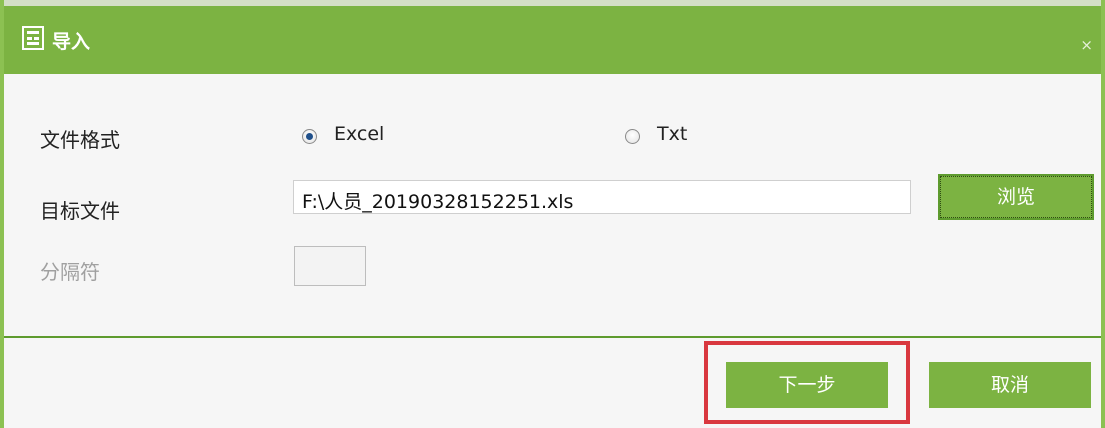  I want to click on target-file-label: 目标文件, so click(80, 211).